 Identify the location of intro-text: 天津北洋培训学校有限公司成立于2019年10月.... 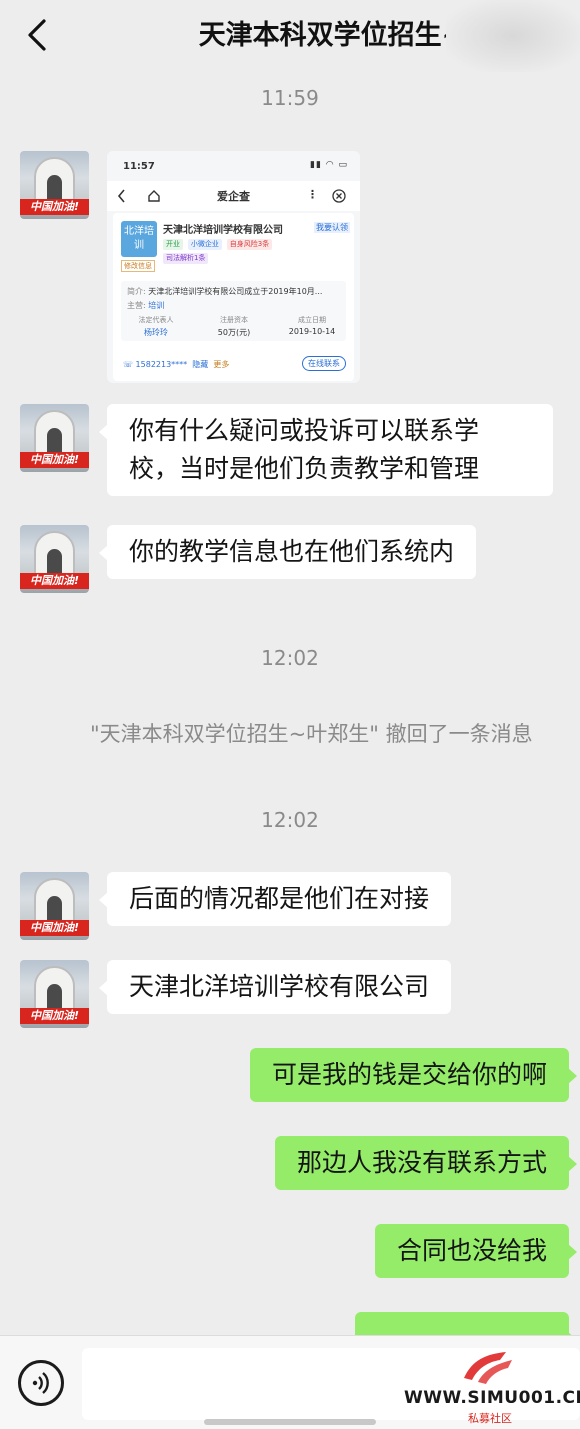
(235, 291).